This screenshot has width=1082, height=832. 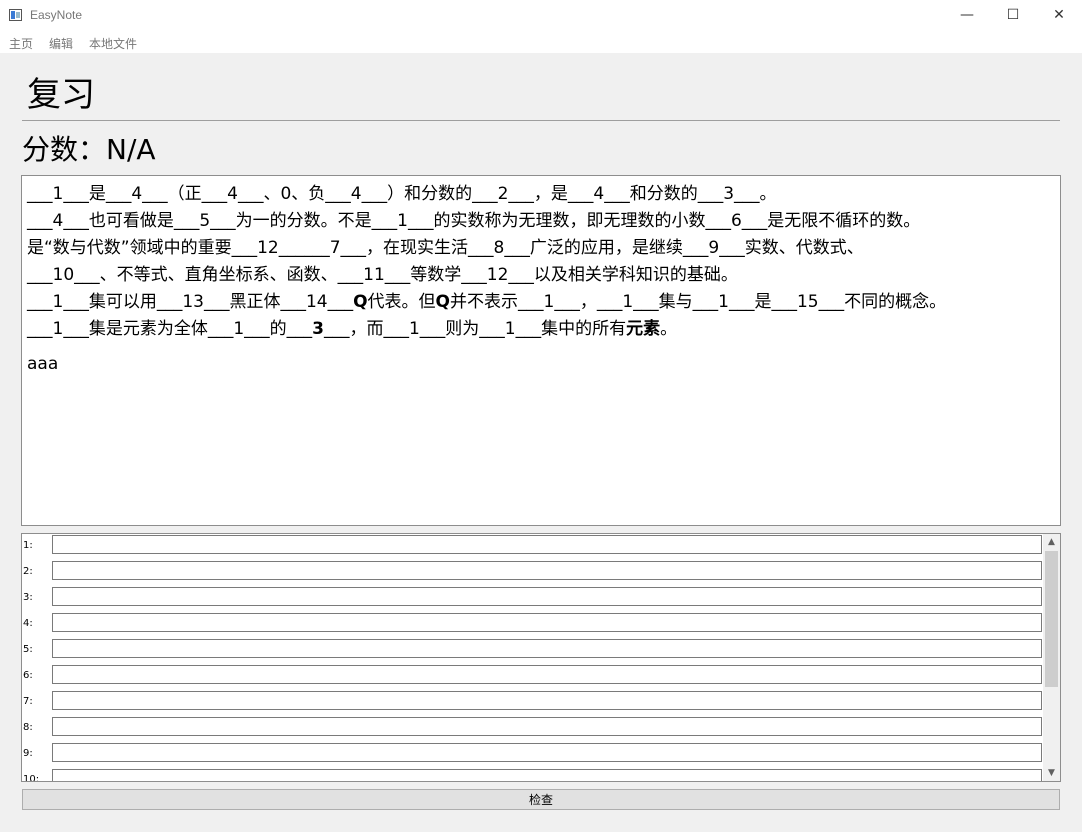 I want to click on answer-number: 1:, so click(x=28, y=545).